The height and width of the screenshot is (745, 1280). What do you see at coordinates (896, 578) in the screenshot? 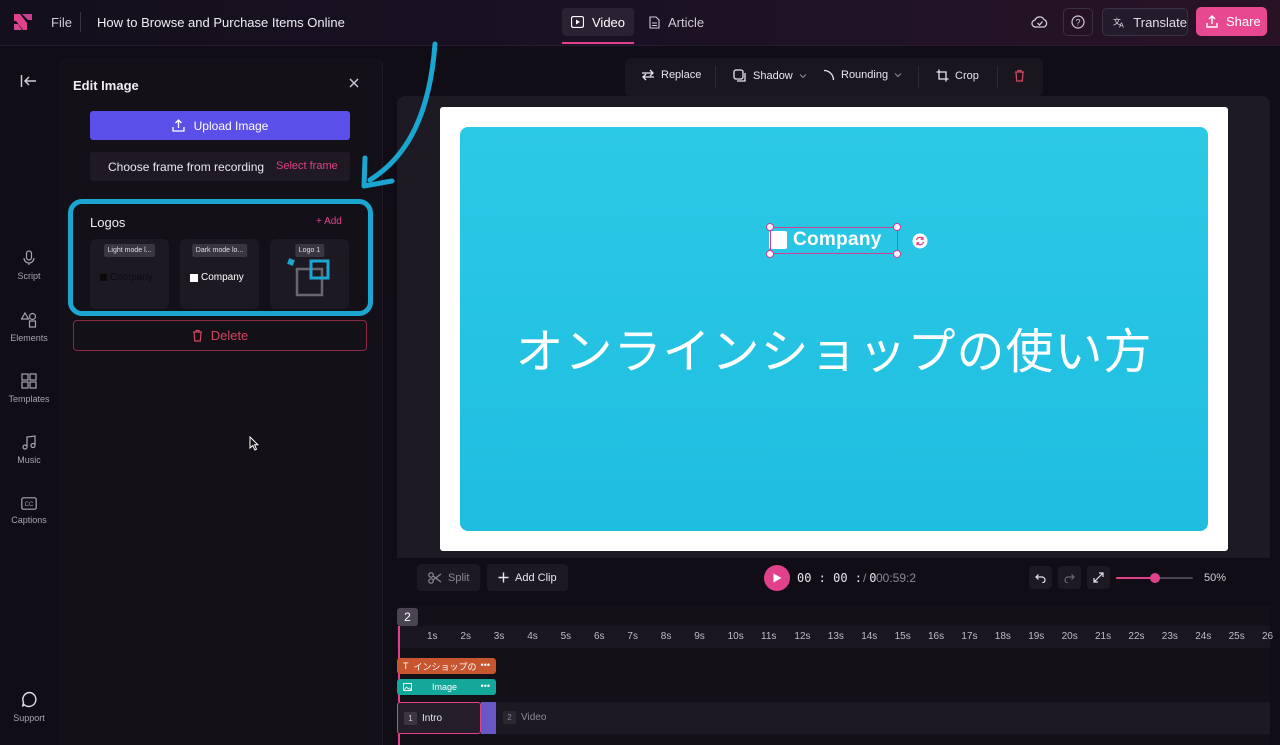
I see `total-time: 00:59:2` at bounding box center [896, 578].